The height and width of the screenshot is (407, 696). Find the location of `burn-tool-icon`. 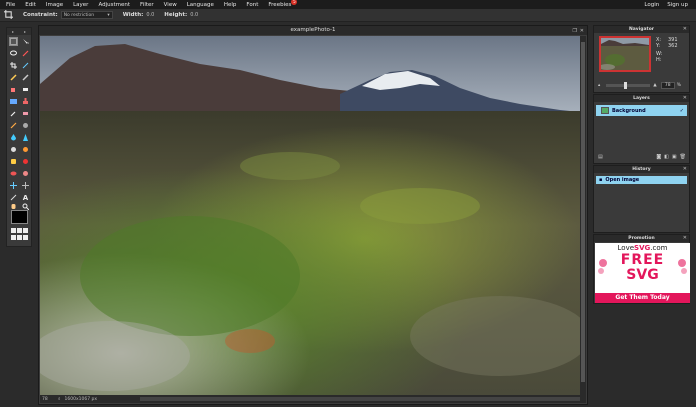

burn-tool-icon is located at coordinates (25, 149).